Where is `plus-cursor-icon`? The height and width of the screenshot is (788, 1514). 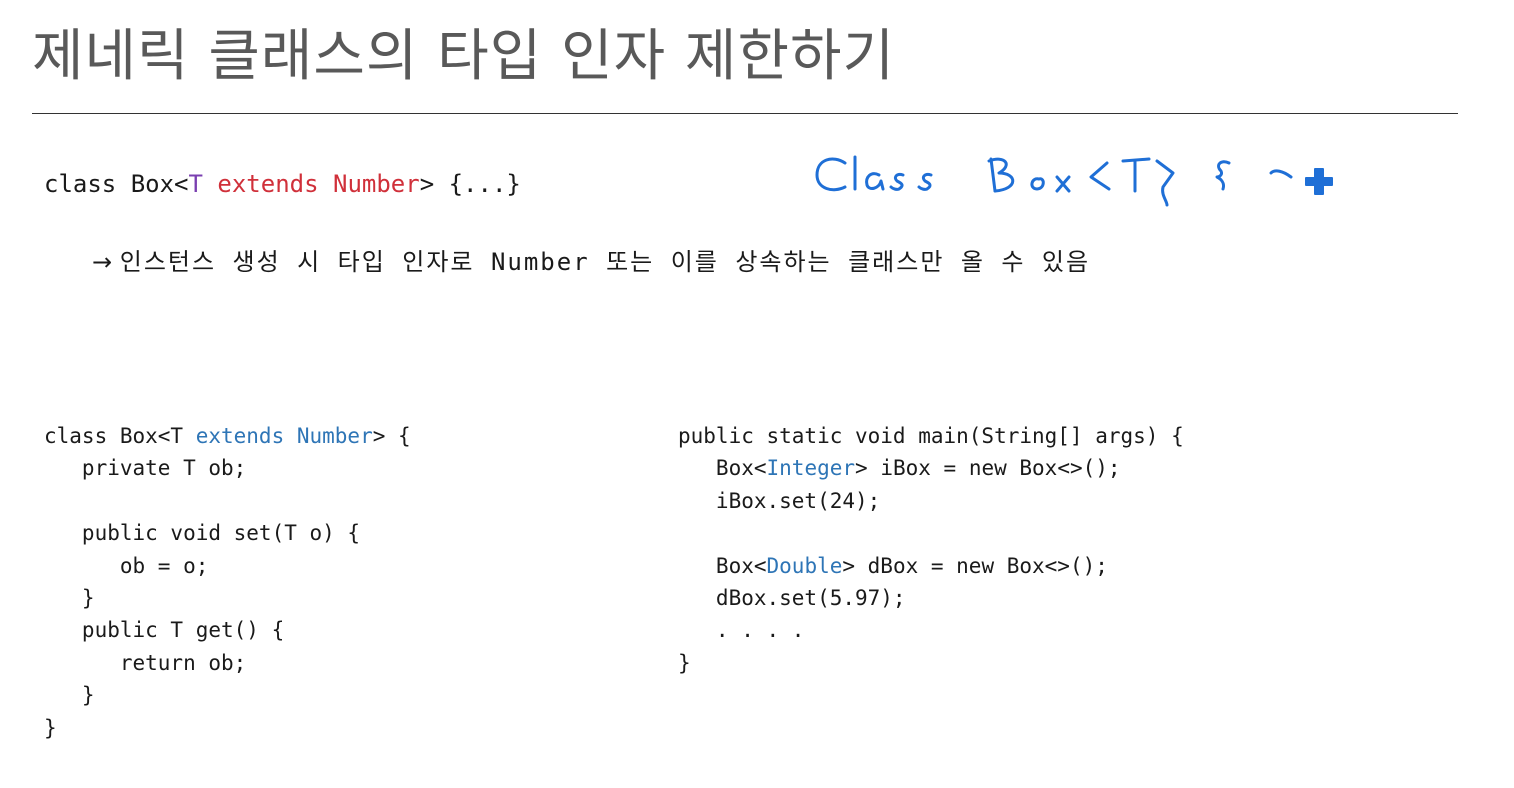
plus-cursor-icon is located at coordinates (1319, 181).